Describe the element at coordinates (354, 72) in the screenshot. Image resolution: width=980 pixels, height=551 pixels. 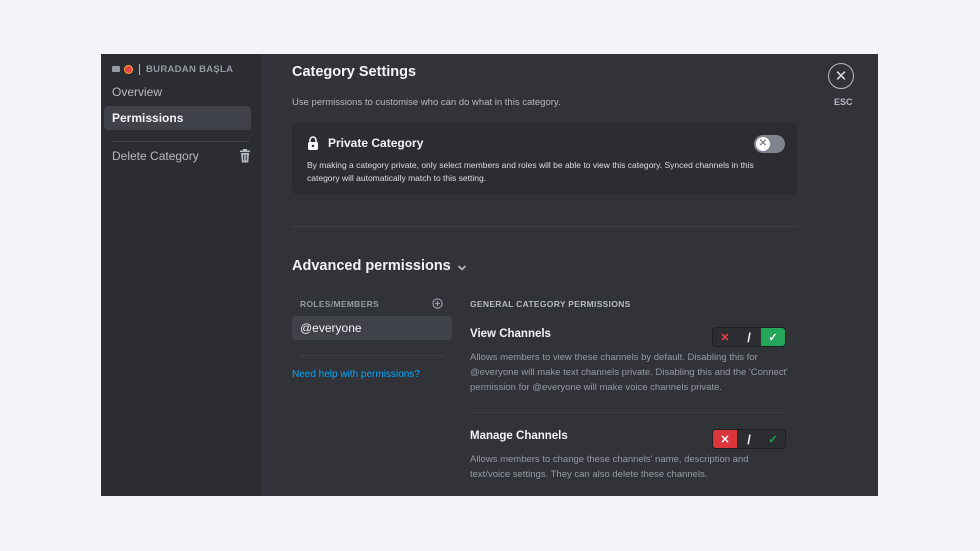
I see `page-title: Category Settings` at that location.